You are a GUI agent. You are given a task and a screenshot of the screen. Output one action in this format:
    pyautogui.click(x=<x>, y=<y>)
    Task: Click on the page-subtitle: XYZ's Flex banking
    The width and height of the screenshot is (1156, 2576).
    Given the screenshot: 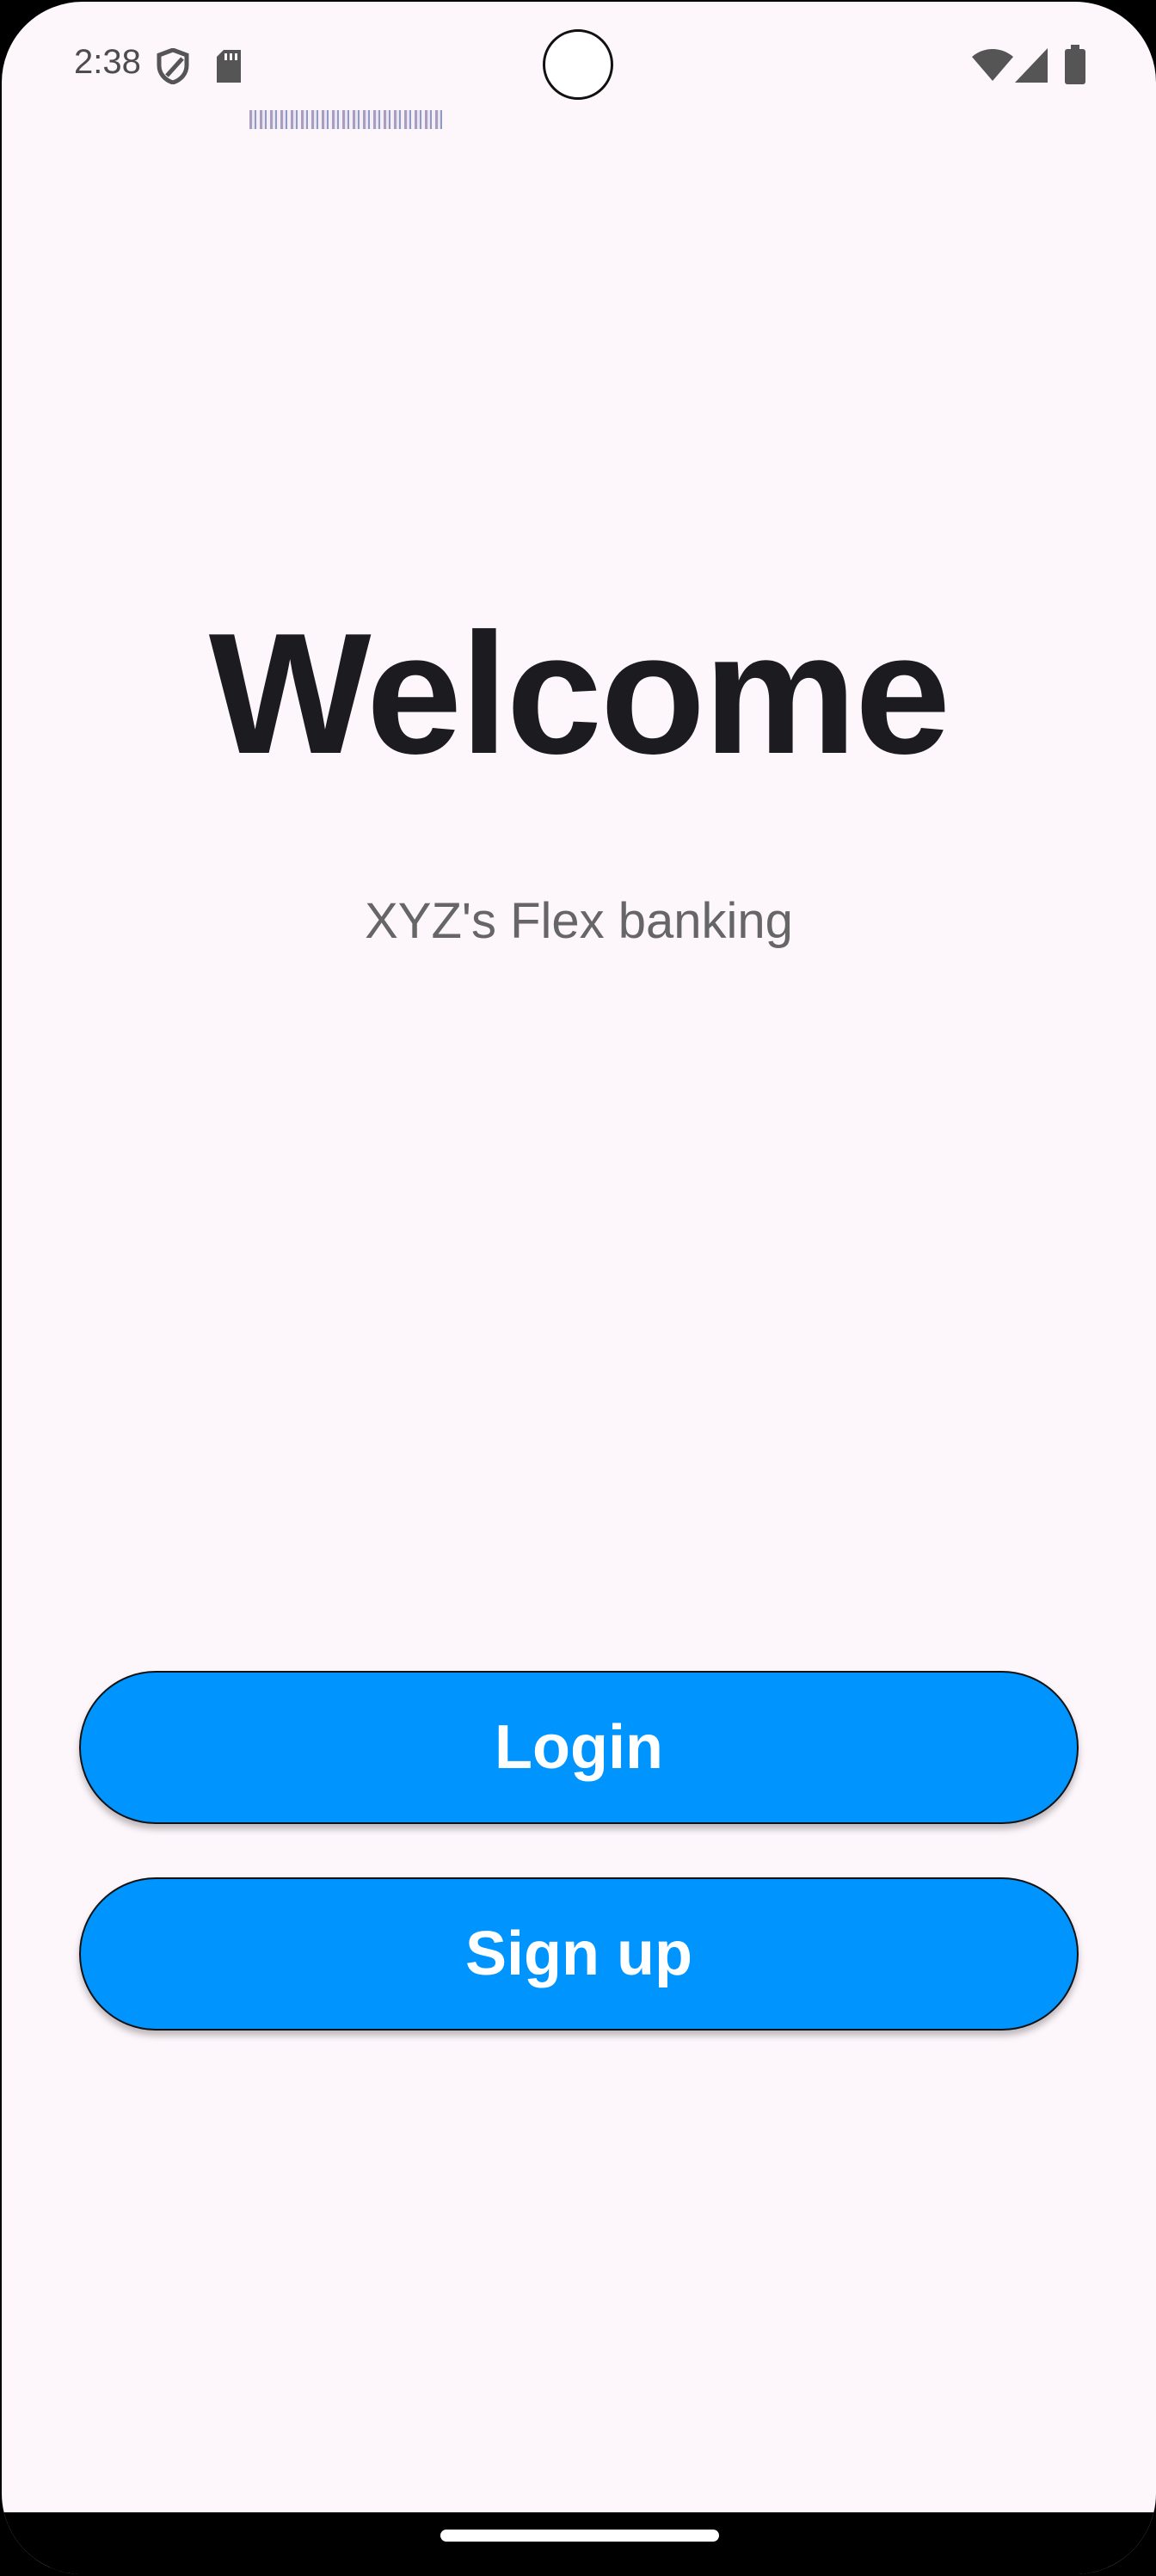 What is the action you would take?
    pyautogui.click(x=579, y=921)
    